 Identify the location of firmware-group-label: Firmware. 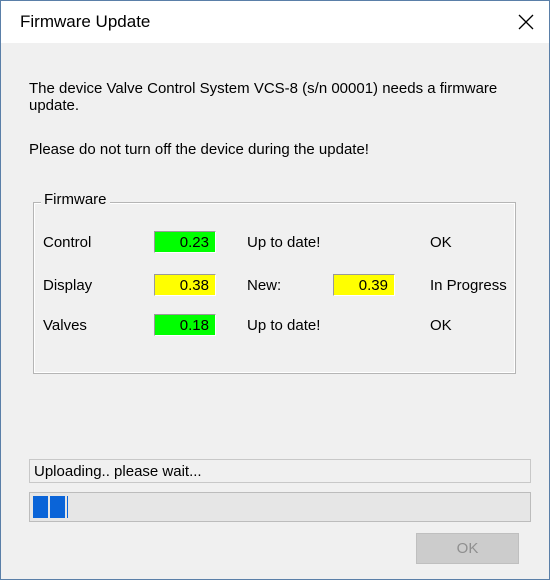
(75, 199).